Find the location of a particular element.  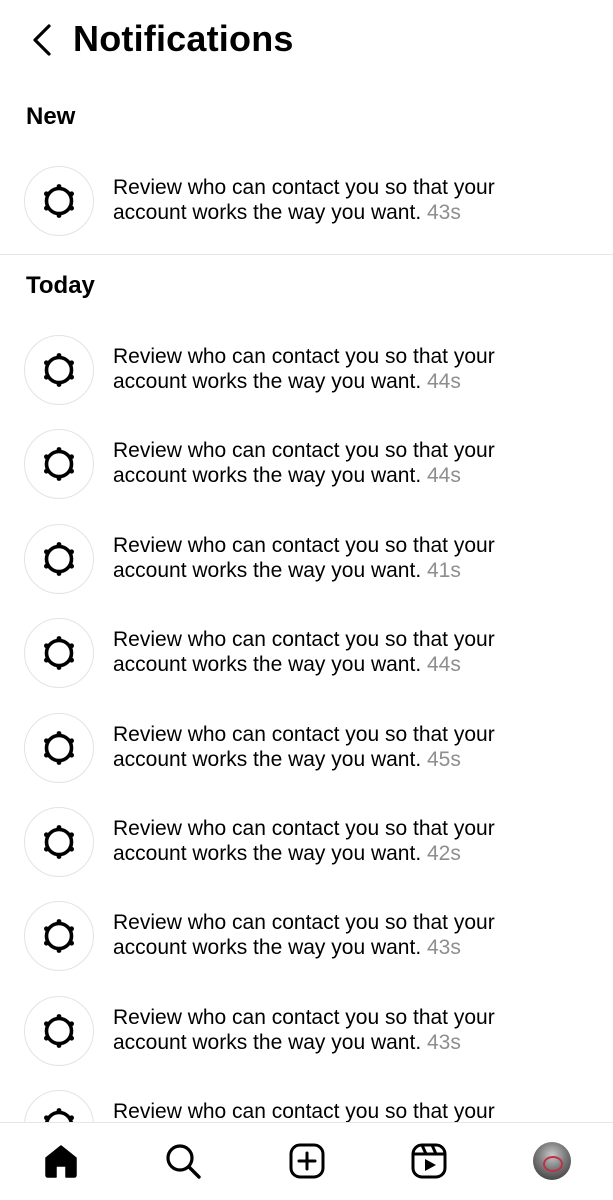

notification-time: 42s is located at coordinates (444, 853).